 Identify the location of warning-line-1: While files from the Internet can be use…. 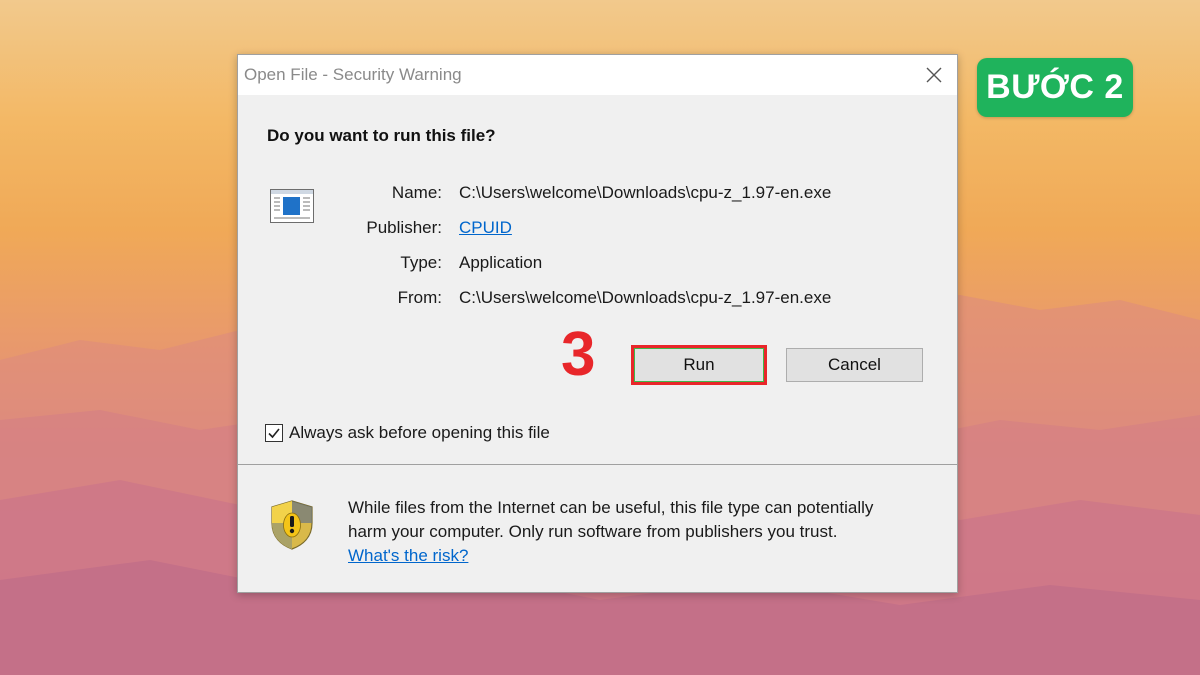
(611, 507).